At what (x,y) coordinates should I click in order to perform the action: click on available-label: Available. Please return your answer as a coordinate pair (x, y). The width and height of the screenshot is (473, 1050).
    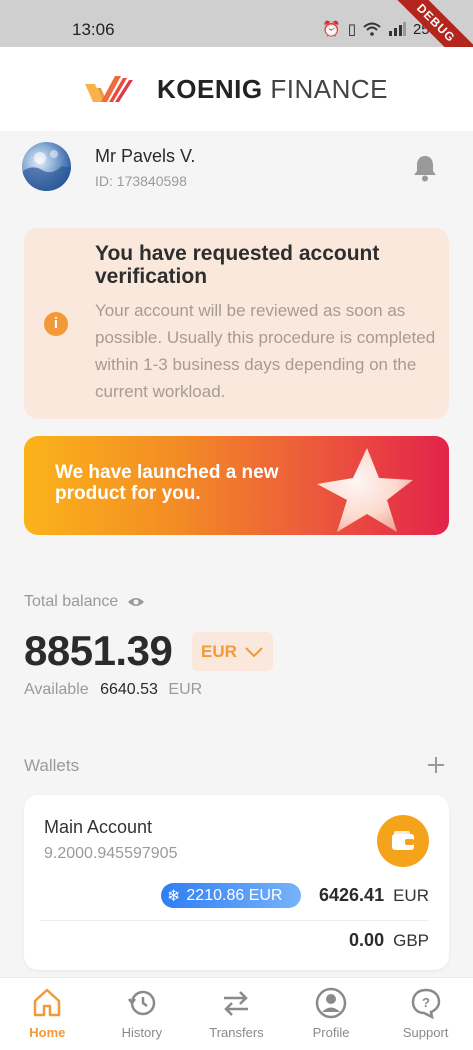
    Looking at the image, I should click on (56, 689).